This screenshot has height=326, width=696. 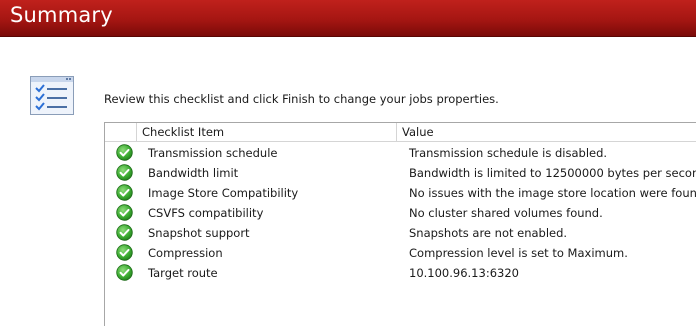 I want to click on checklist-item-value: Compression level is set to Maximum., so click(x=518, y=253).